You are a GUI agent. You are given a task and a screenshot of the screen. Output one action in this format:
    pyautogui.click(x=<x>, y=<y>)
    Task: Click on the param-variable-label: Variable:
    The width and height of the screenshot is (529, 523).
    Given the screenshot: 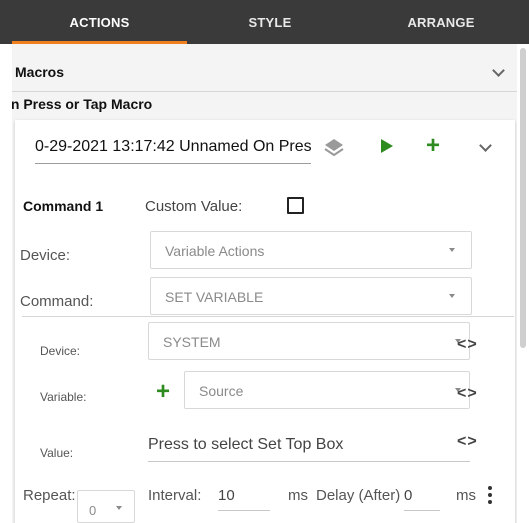 What is the action you would take?
    pyautogui.click(x=63, y=397)
    